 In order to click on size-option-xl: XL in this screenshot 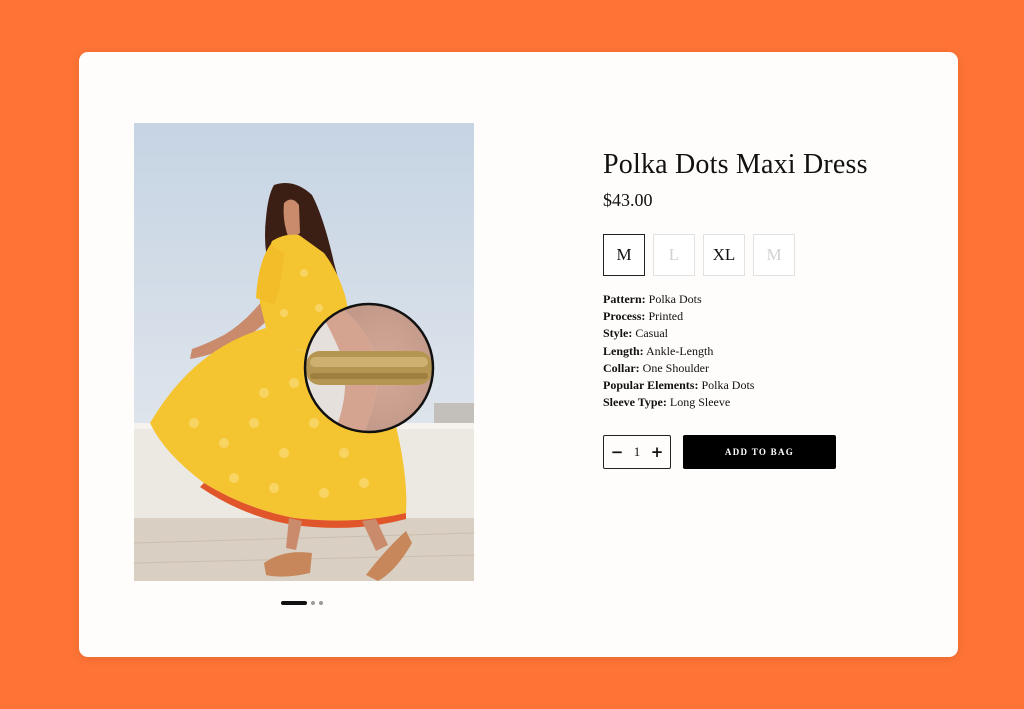, I will do `click(724, 255)`.